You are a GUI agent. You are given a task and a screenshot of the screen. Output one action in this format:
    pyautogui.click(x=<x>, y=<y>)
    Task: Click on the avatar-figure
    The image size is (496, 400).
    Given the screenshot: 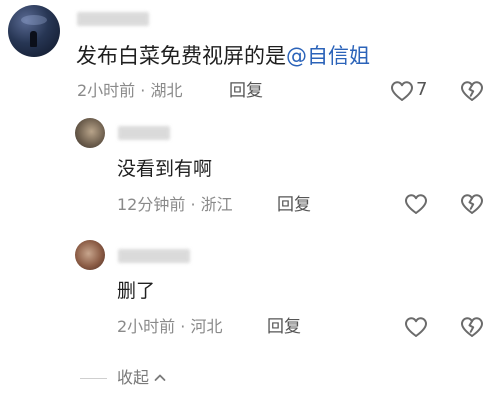 What is the action you would take?
    pyautogui.click(x=33, y=39)
    